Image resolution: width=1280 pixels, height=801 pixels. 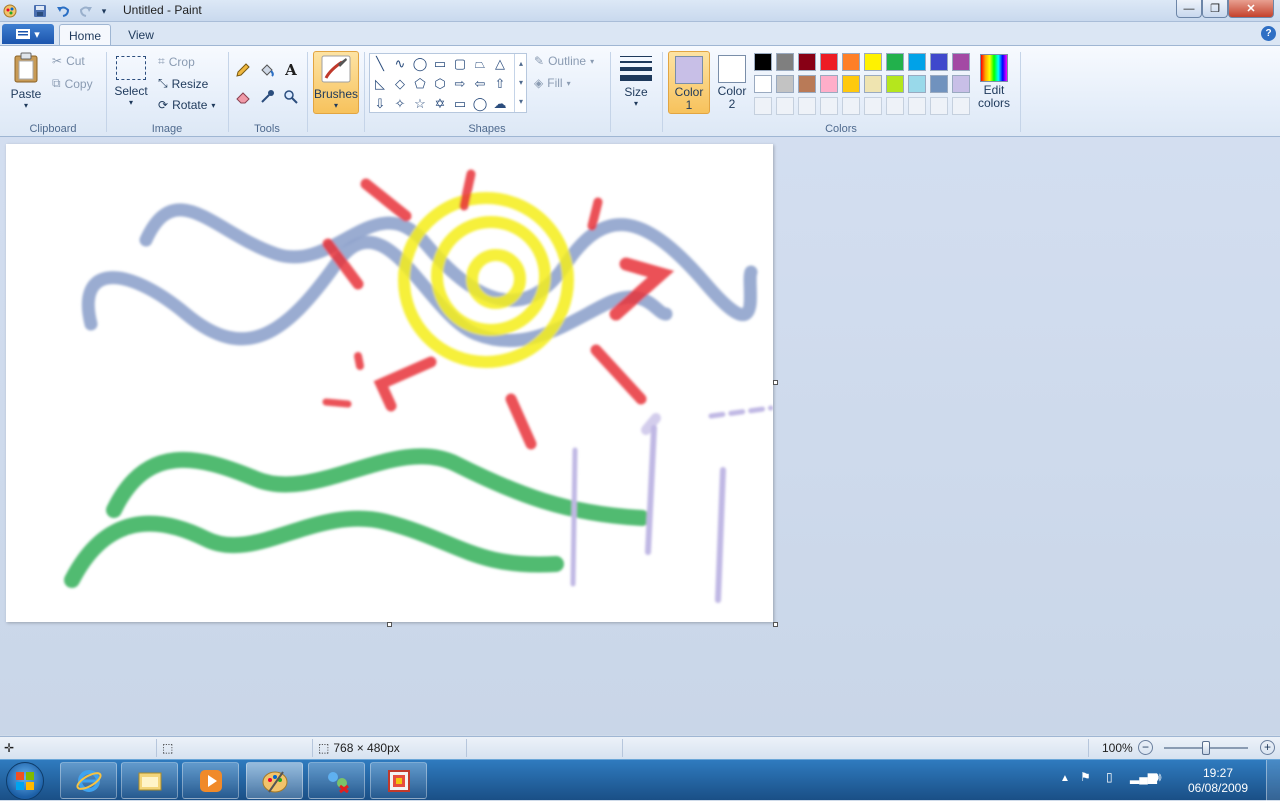 I want to click on zoom-out-button: −, so click(x=1145, y=747).